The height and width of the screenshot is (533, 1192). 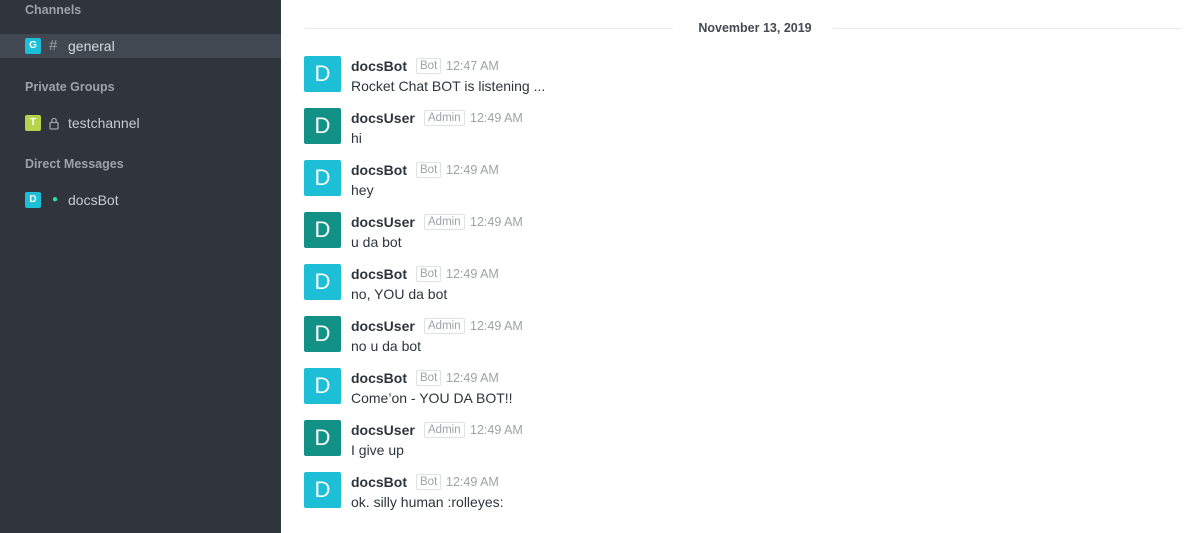 What do you see at coordinates (33, 46) in the screenshot?
I see `channel-avatar: G` at bounding box center [33, 46].